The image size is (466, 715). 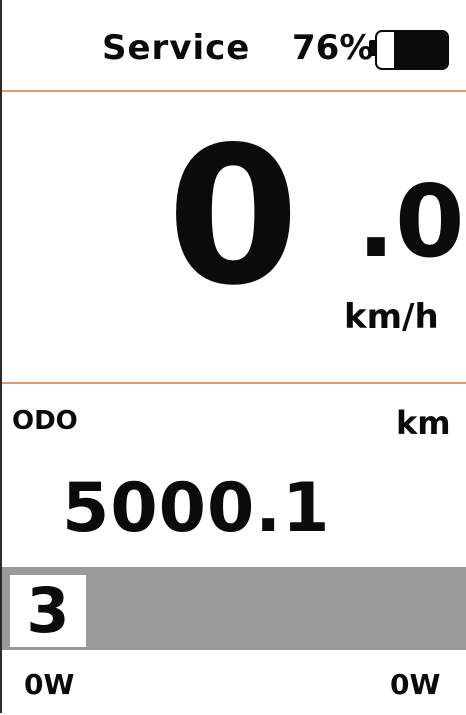 I want to click on assist-level-value: 3, so click(x=48, y=611).